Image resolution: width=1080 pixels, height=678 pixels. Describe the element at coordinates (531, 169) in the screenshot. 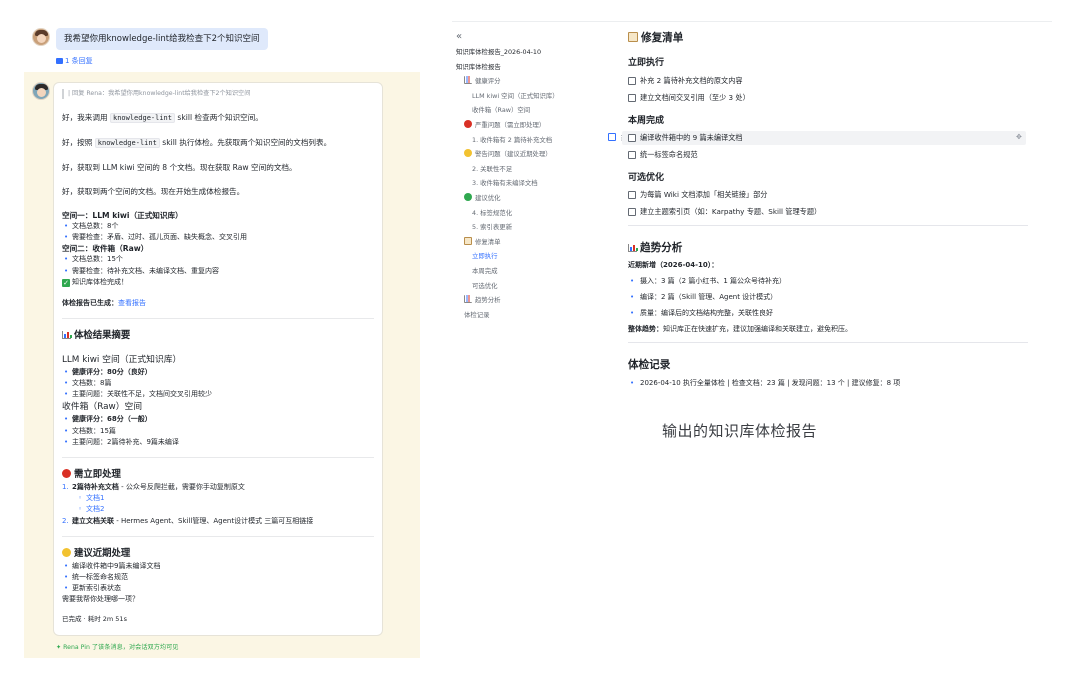

I see `toc-item: 2. 关联性不足` at that location.